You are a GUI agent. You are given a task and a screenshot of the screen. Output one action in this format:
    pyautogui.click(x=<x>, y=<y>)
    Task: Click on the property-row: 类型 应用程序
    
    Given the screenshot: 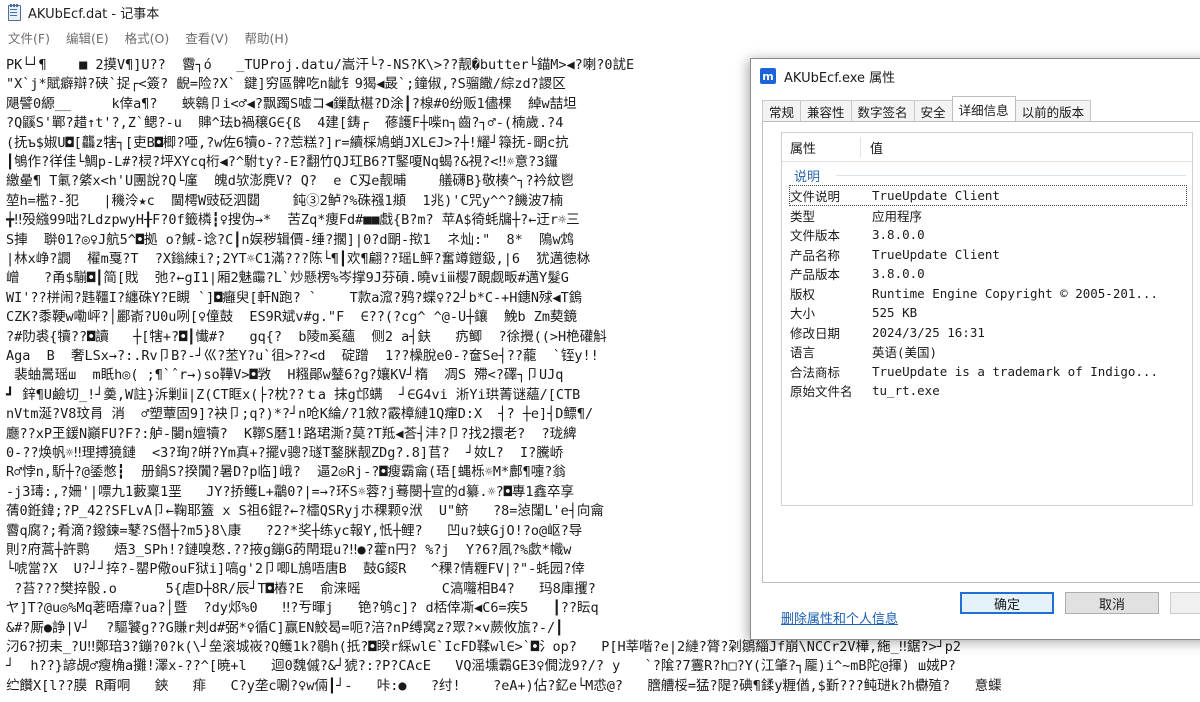 What is the action you would take?
    pyautogui.click(x=988, y=215)
    